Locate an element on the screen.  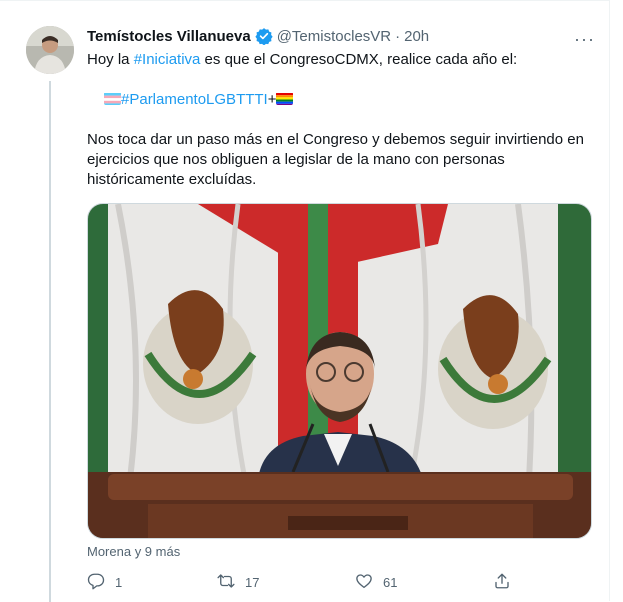
verified-badge-icon is located at coordinates (264, 36).